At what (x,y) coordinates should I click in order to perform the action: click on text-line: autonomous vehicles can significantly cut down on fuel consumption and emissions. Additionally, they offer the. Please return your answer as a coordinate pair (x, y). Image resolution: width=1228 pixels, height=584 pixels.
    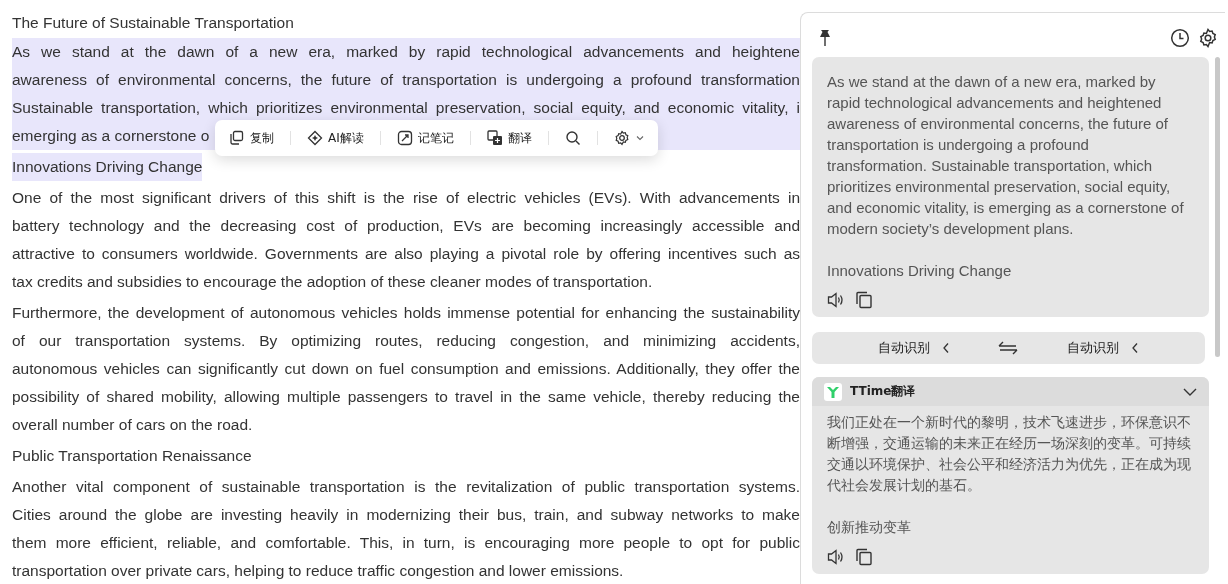
    Looking at the image, I should click on (406, 369).